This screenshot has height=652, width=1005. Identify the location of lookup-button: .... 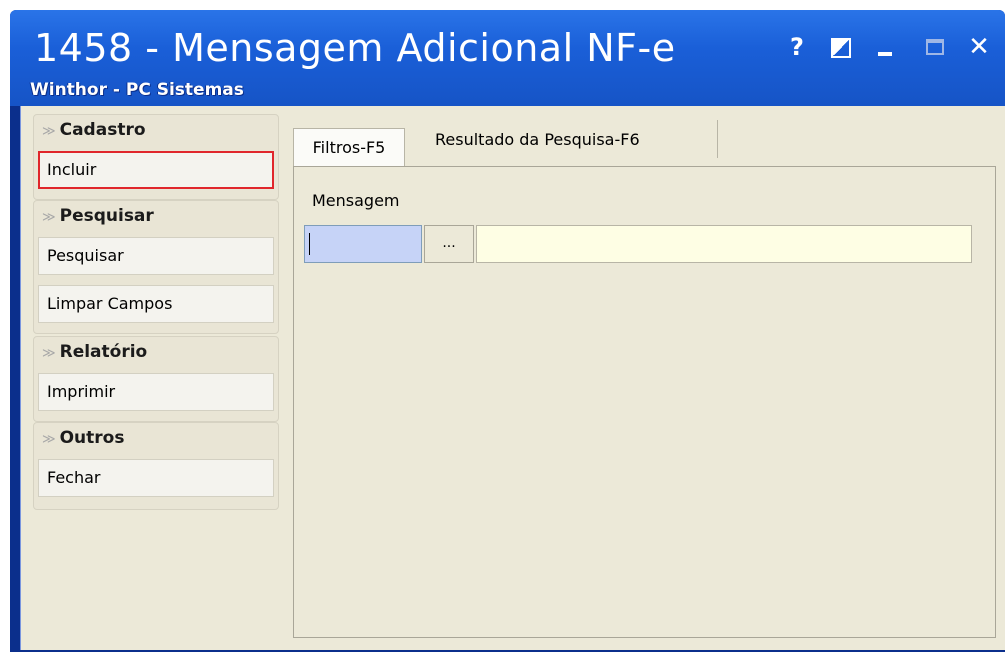
(449, 244).